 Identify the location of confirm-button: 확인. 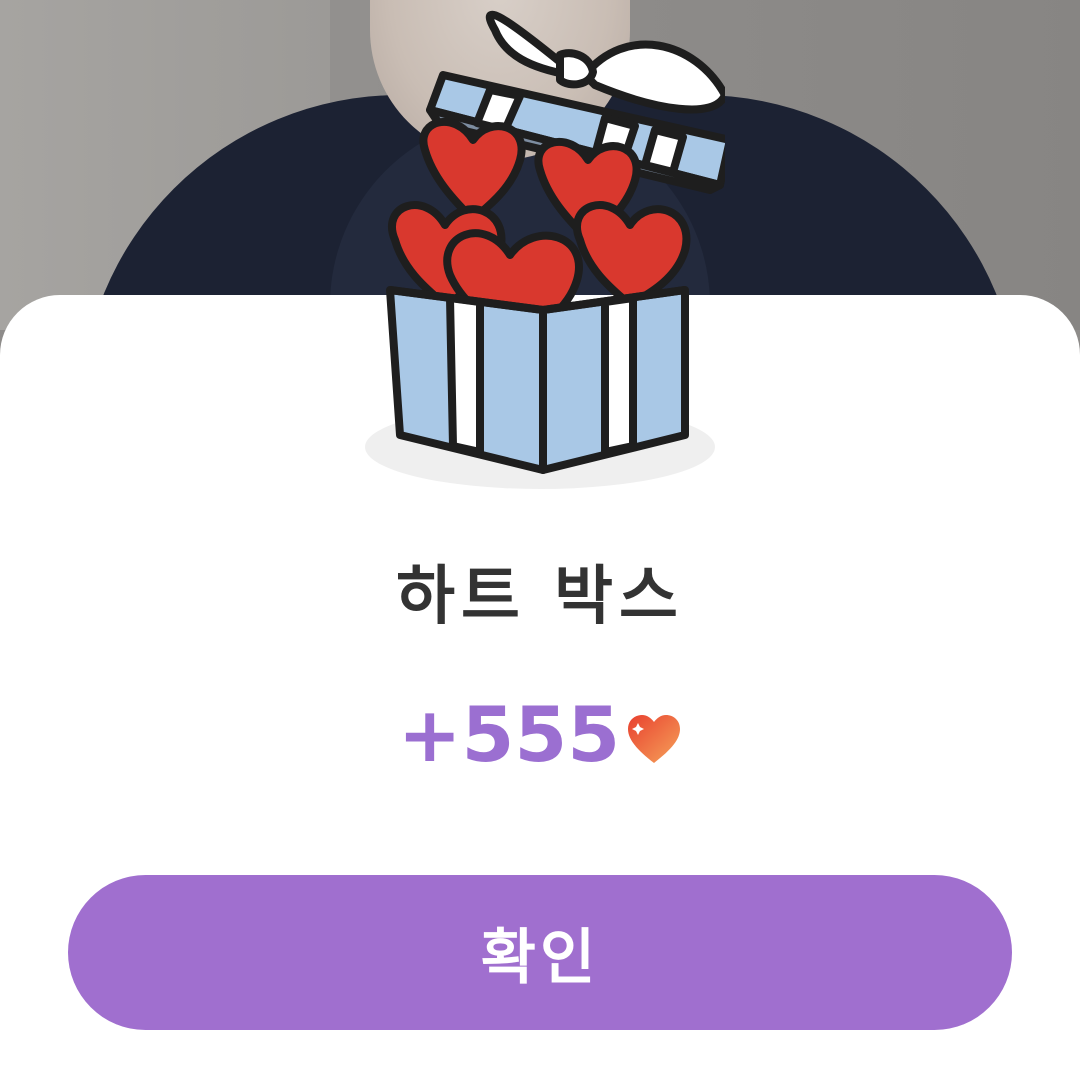
(540, 952).